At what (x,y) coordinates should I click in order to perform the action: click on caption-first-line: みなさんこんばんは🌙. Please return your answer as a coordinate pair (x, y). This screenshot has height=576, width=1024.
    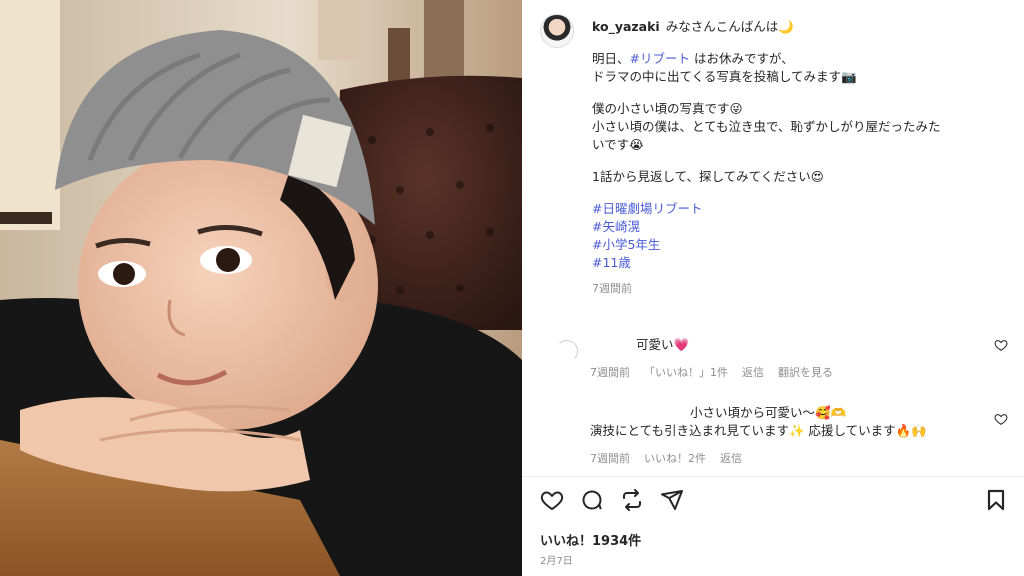
    Looking at the image, I should click on (729, 26).